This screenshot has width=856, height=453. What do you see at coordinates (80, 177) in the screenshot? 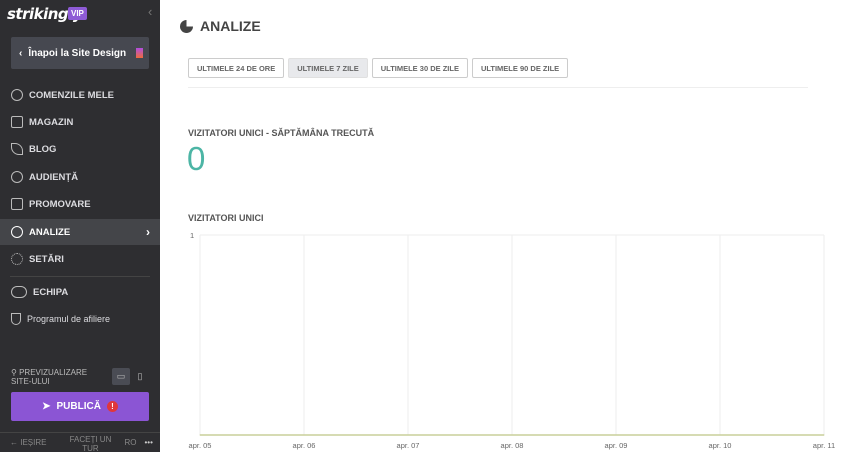
I see `sidebar-item-audience: AUDIENȚĂ` at bounding box center [80, 177].